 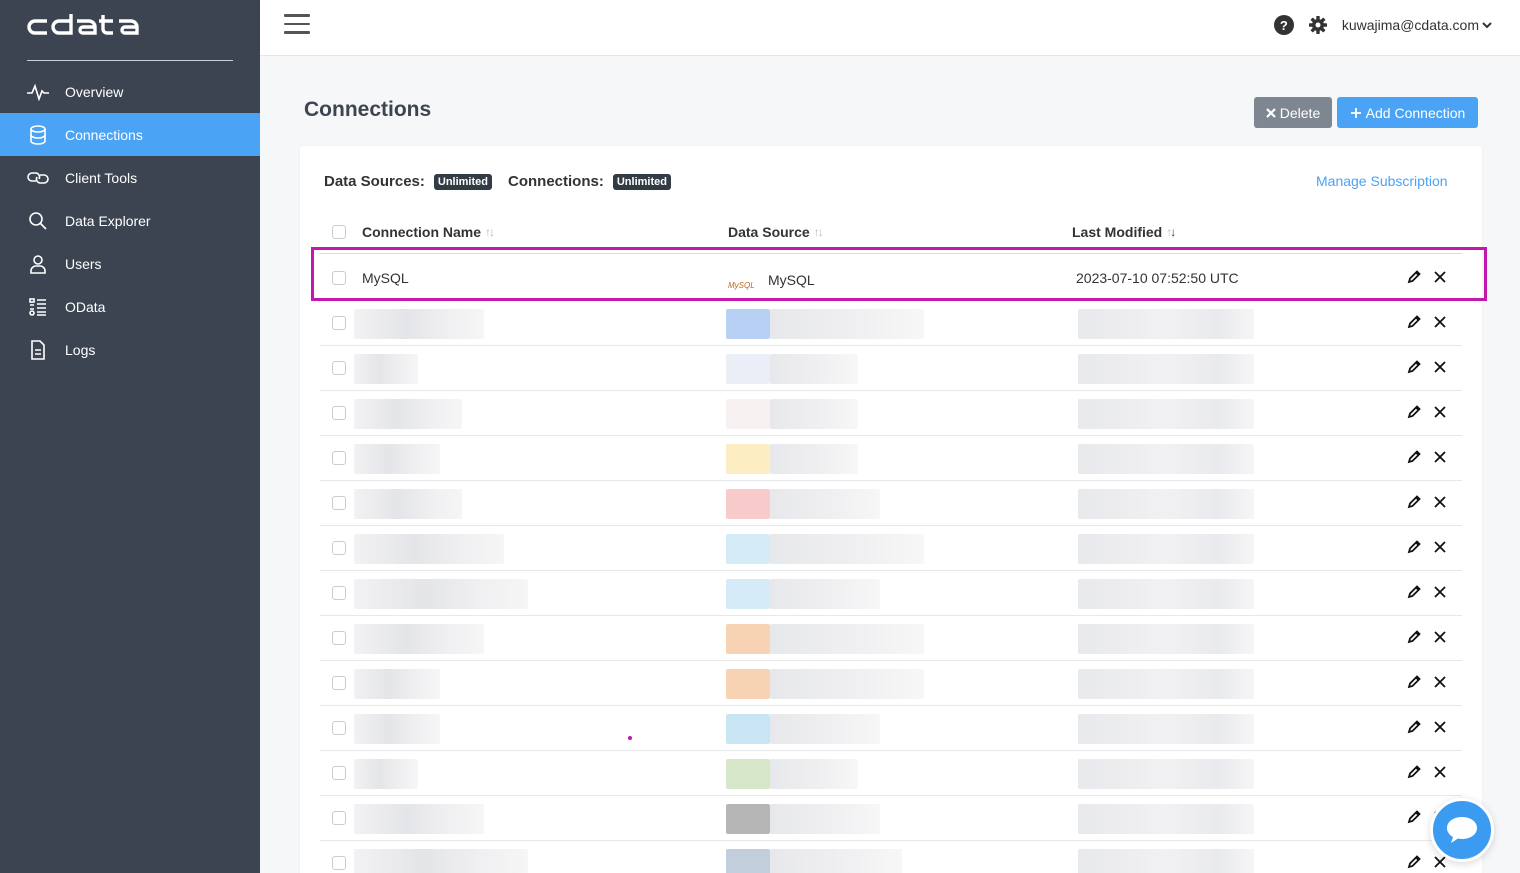 What do you see at coordinates (339, 232) in the screenshot?
I see `select-all-checkbox` at bounding box center [339, 232].